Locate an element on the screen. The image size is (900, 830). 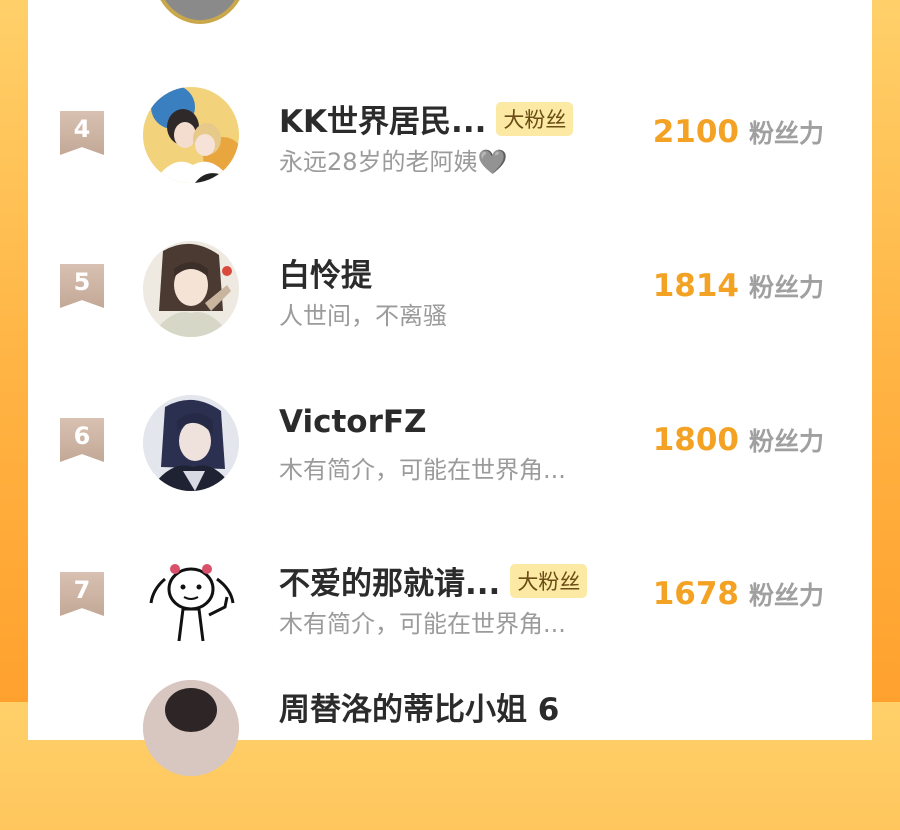
score-group: 1814 粉丝力 is located at coordinates (738, 286).